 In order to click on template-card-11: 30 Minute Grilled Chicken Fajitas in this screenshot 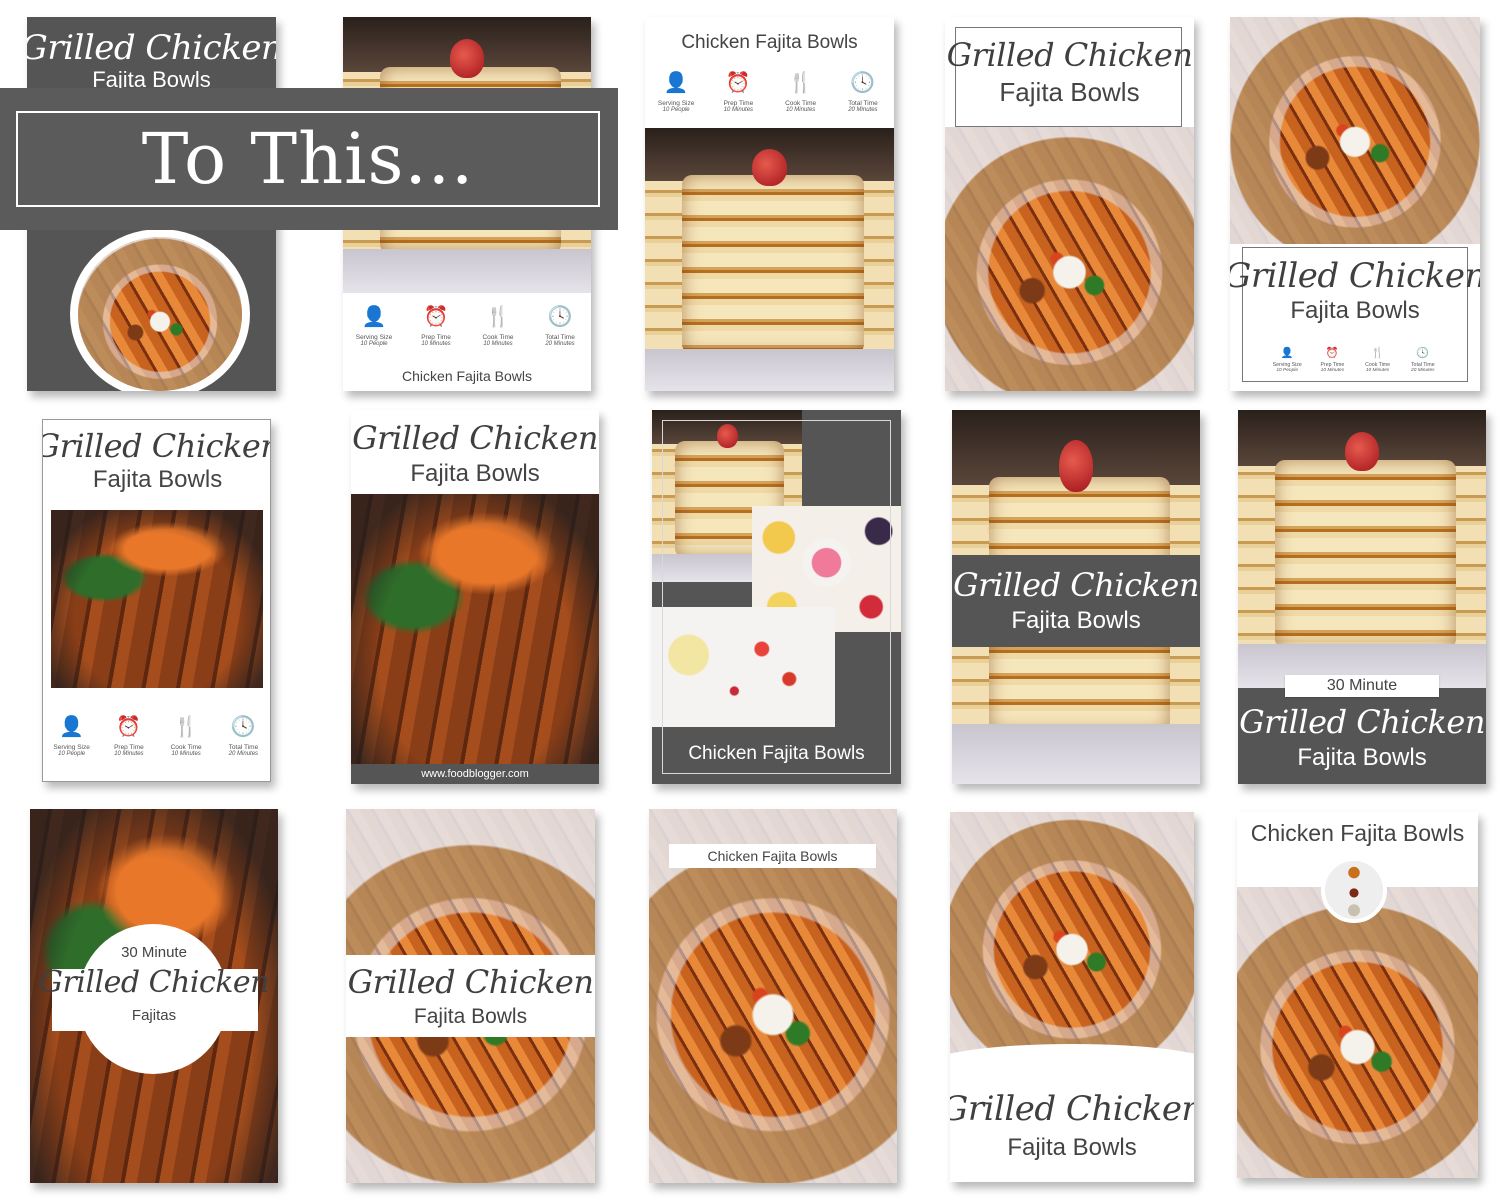, I will do `click(154, 996)`.